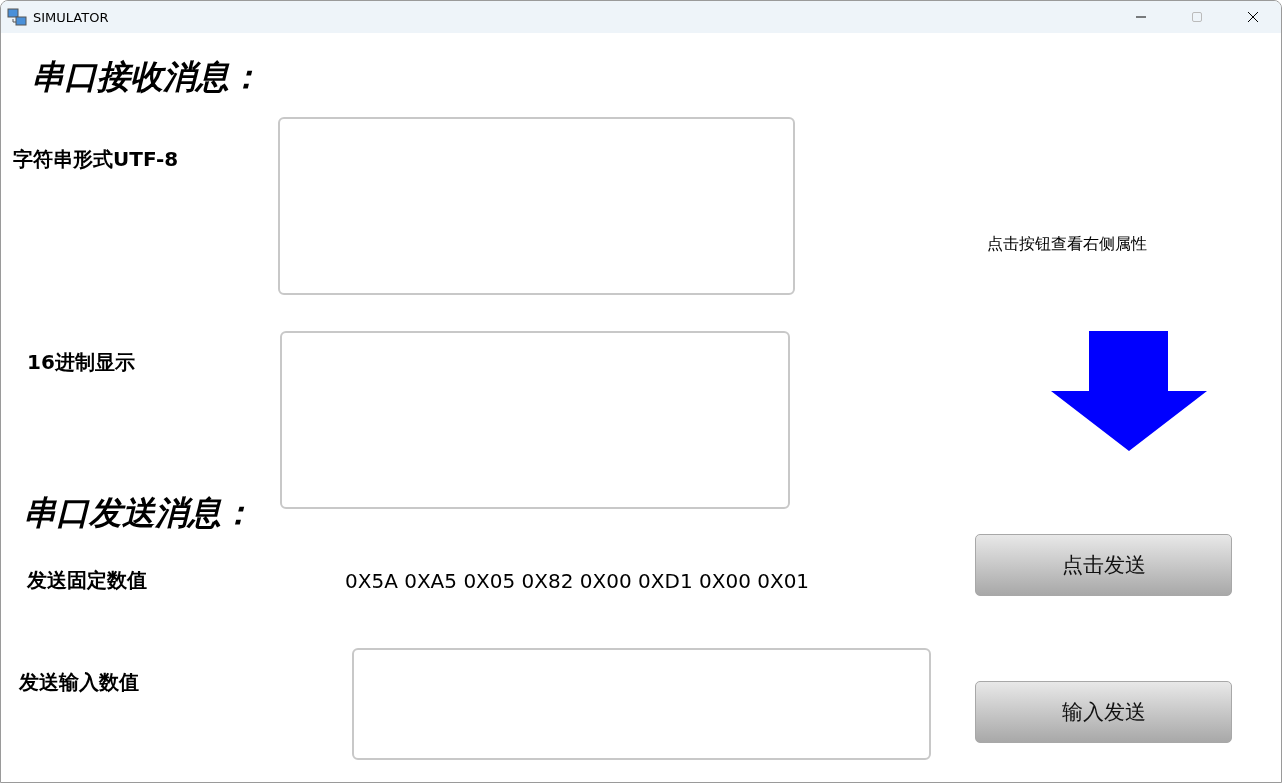  Describe the element at coordinates (578, 581) in the screenshot. I see `fixed-value-text: 0X5A 0XA5 0X05 0X82 0X00 0XD1 0X00 0X01` at that location.